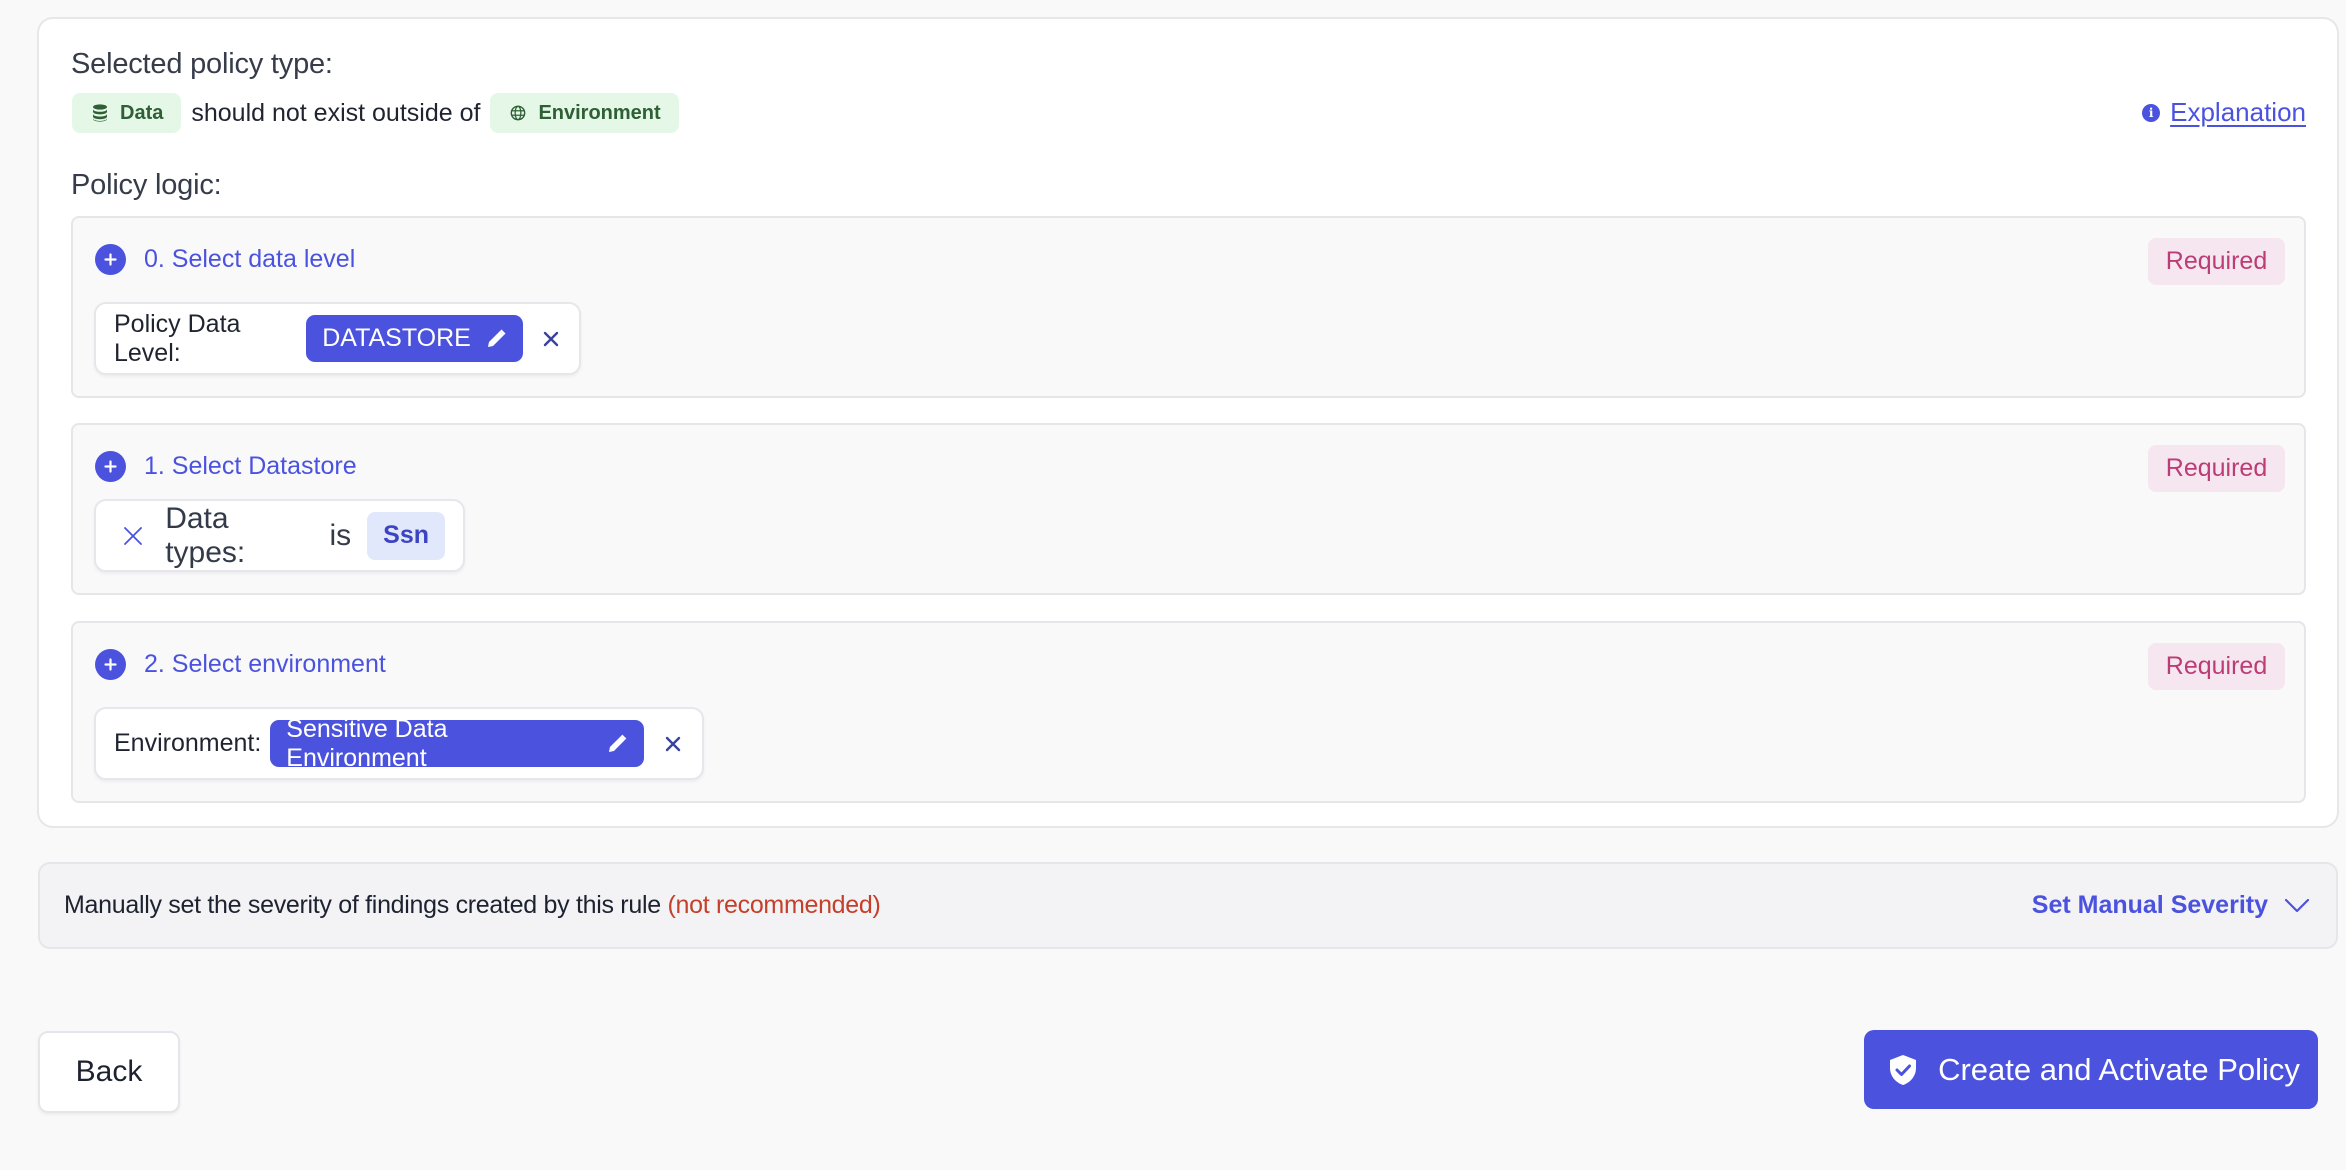 This screenshot has height=1170, width=2346. Describe the element at coordinates (202, 64) in the screenshot. I see `selected-policy-type-heading: Selected policy type:` at that location.